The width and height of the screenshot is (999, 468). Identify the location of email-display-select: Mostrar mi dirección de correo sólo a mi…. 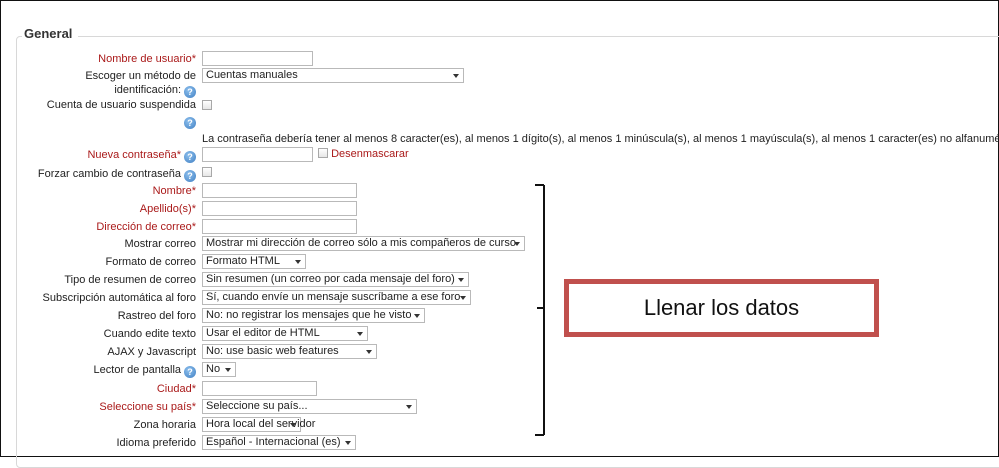
(363, 243).